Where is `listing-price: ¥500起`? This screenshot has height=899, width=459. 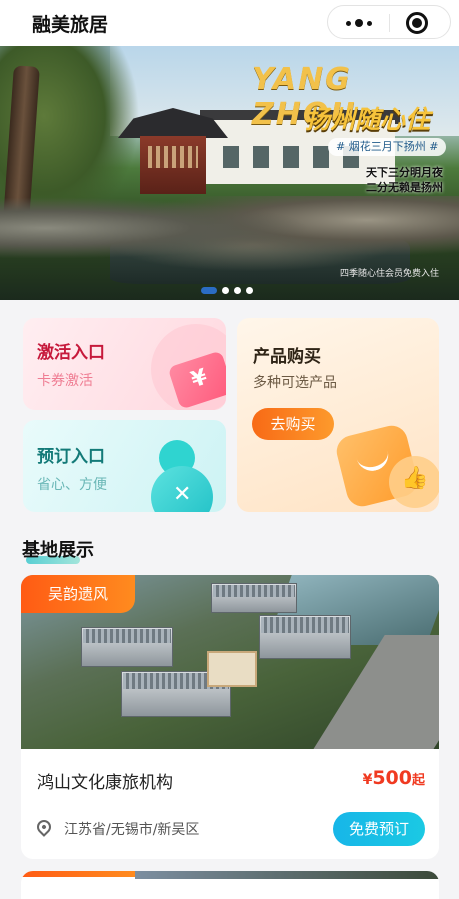
listing-price: ¥500起 is located at coordinates (394, 778).